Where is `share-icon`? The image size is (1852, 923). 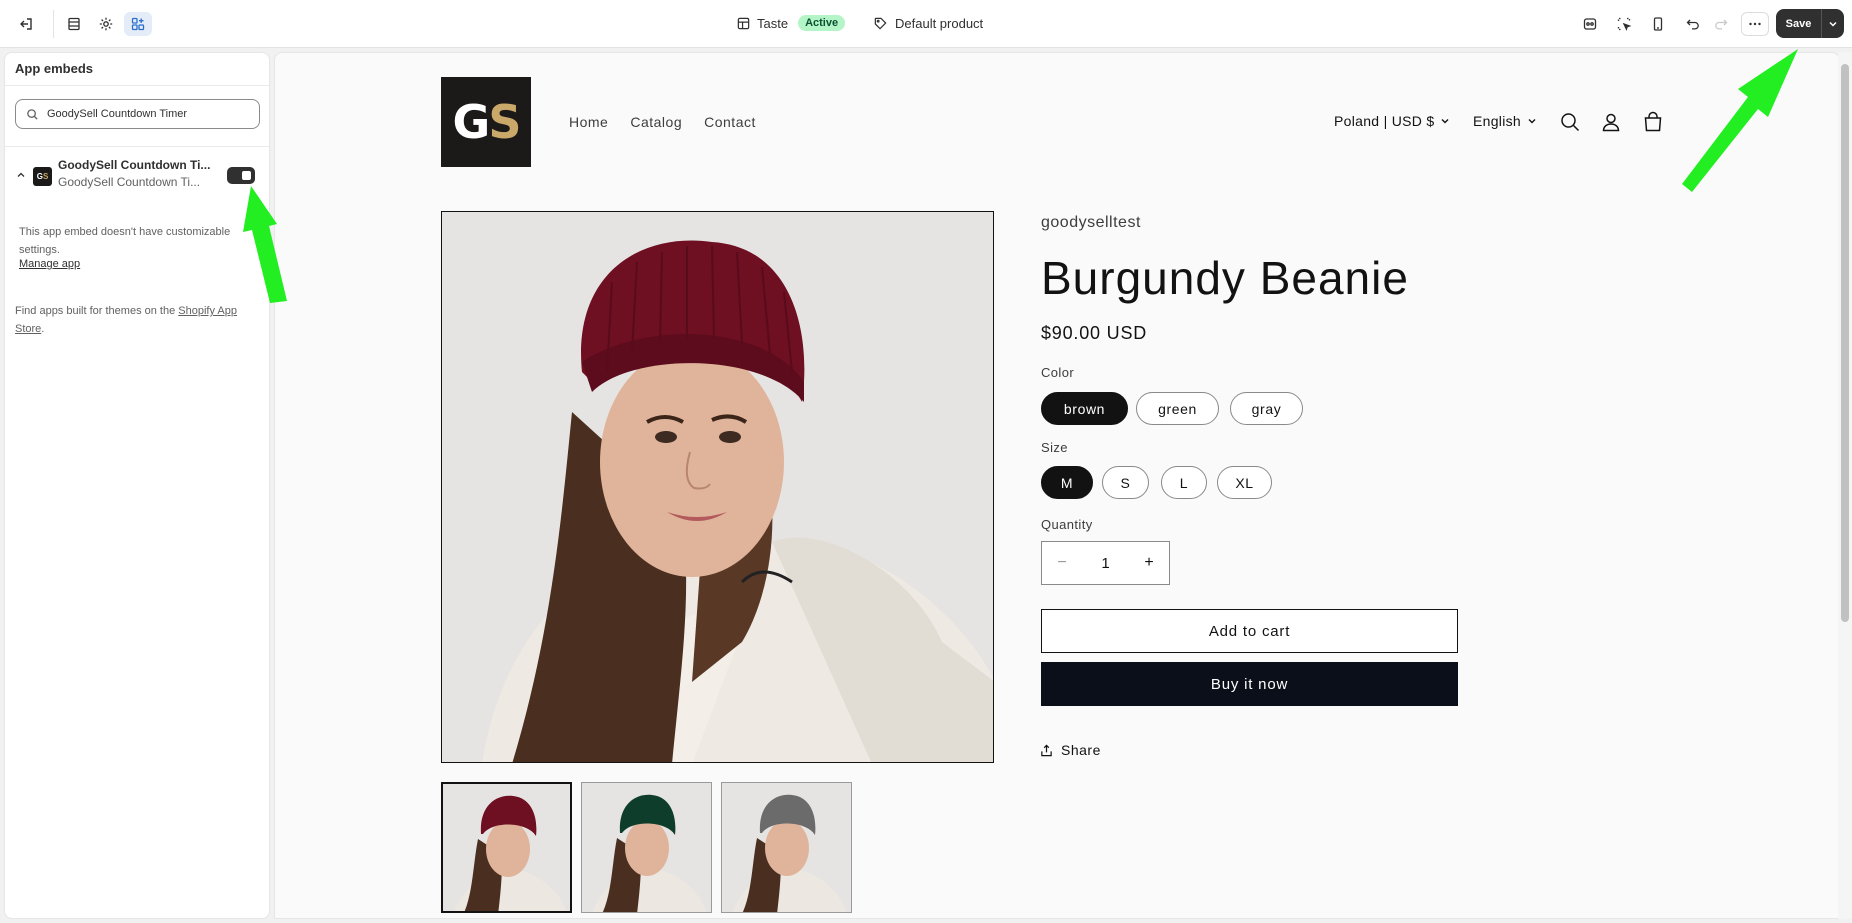
share-icon is located at coordinates (1046, 750).